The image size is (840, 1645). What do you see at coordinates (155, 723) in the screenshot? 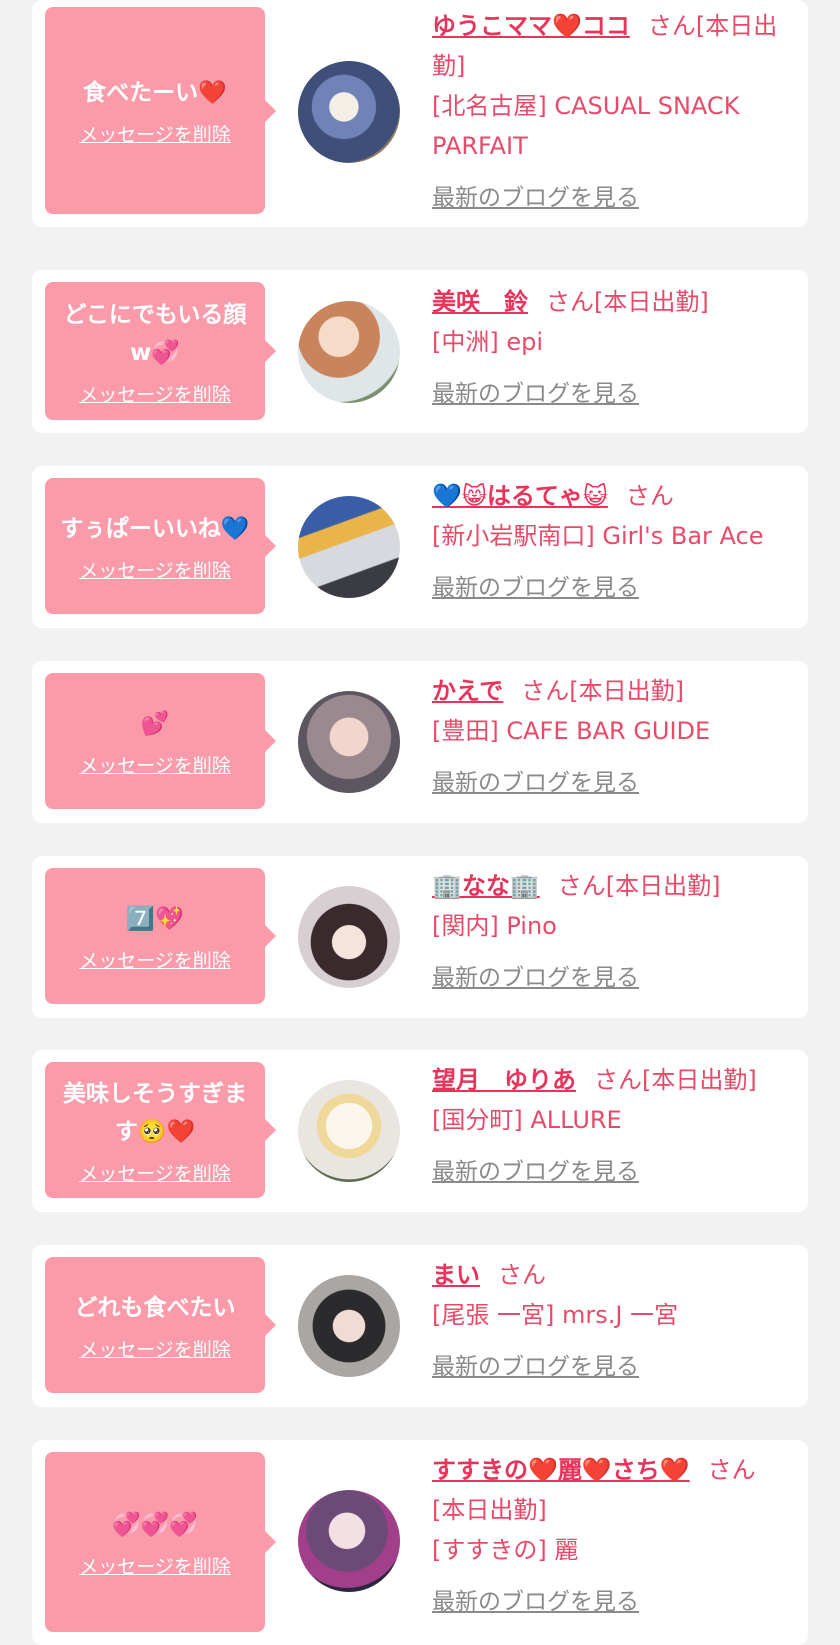
I see `message-text: 💕` at bounding box center [155, 723].